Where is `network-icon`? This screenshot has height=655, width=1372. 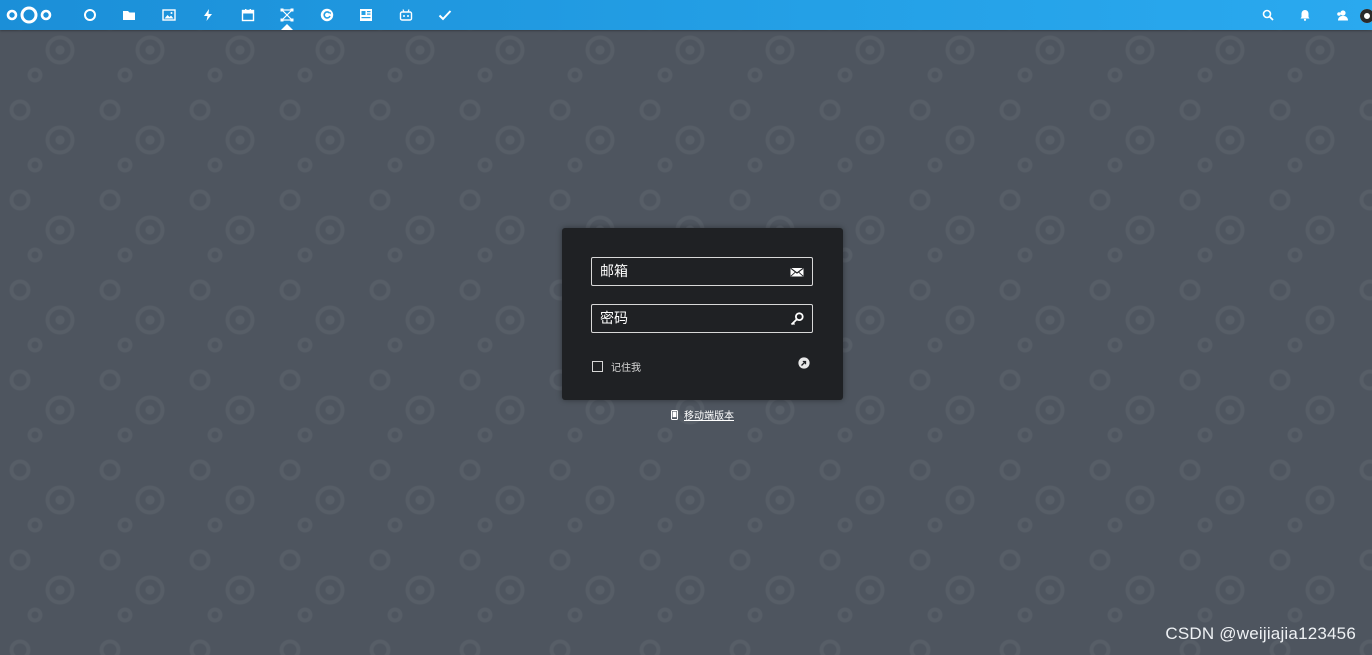
network-icon is located at coordinates (287, 15).